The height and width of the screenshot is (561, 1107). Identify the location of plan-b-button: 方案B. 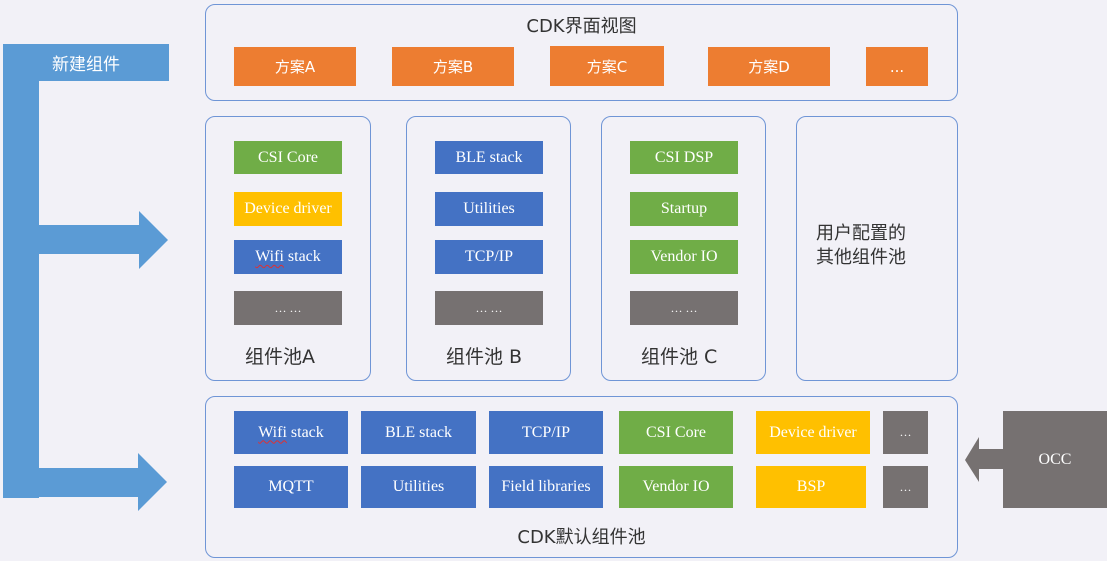
(453, 66).